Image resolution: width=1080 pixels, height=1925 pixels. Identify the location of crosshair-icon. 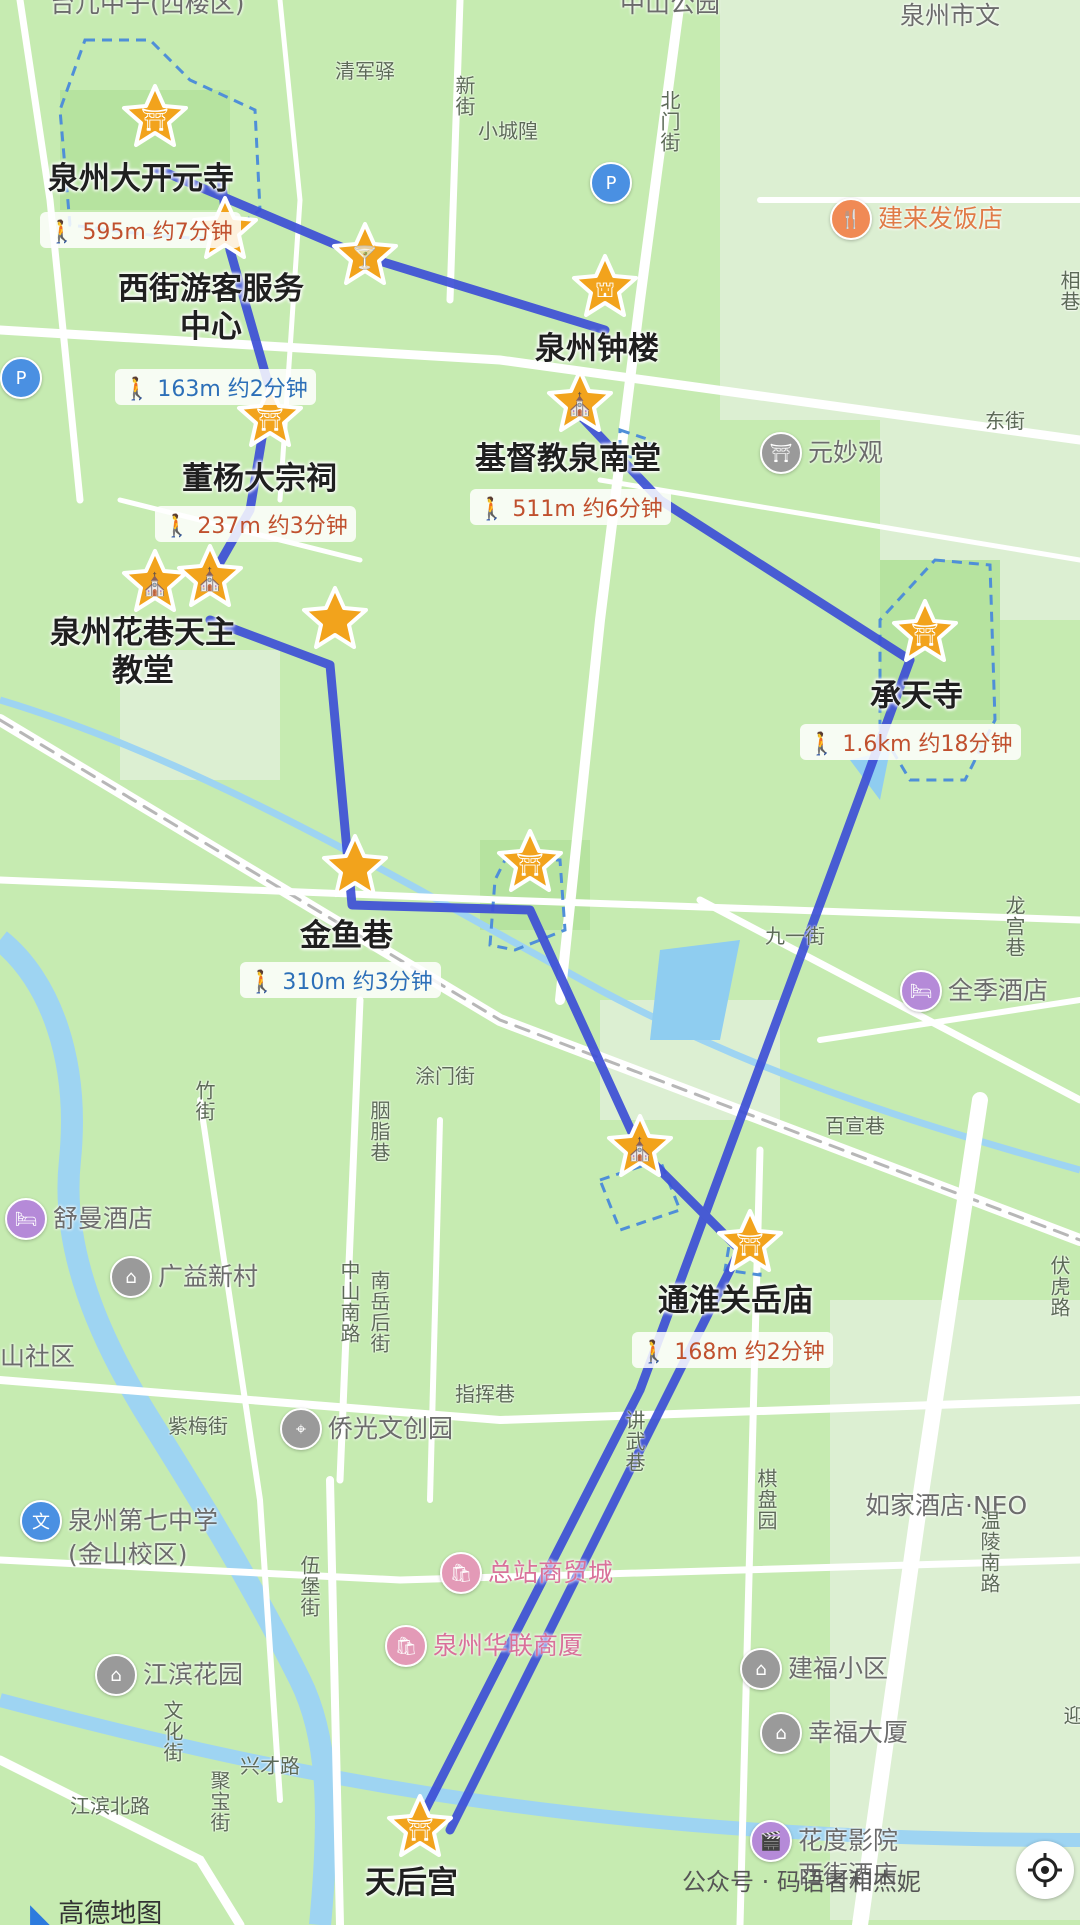
(1045, 1870).